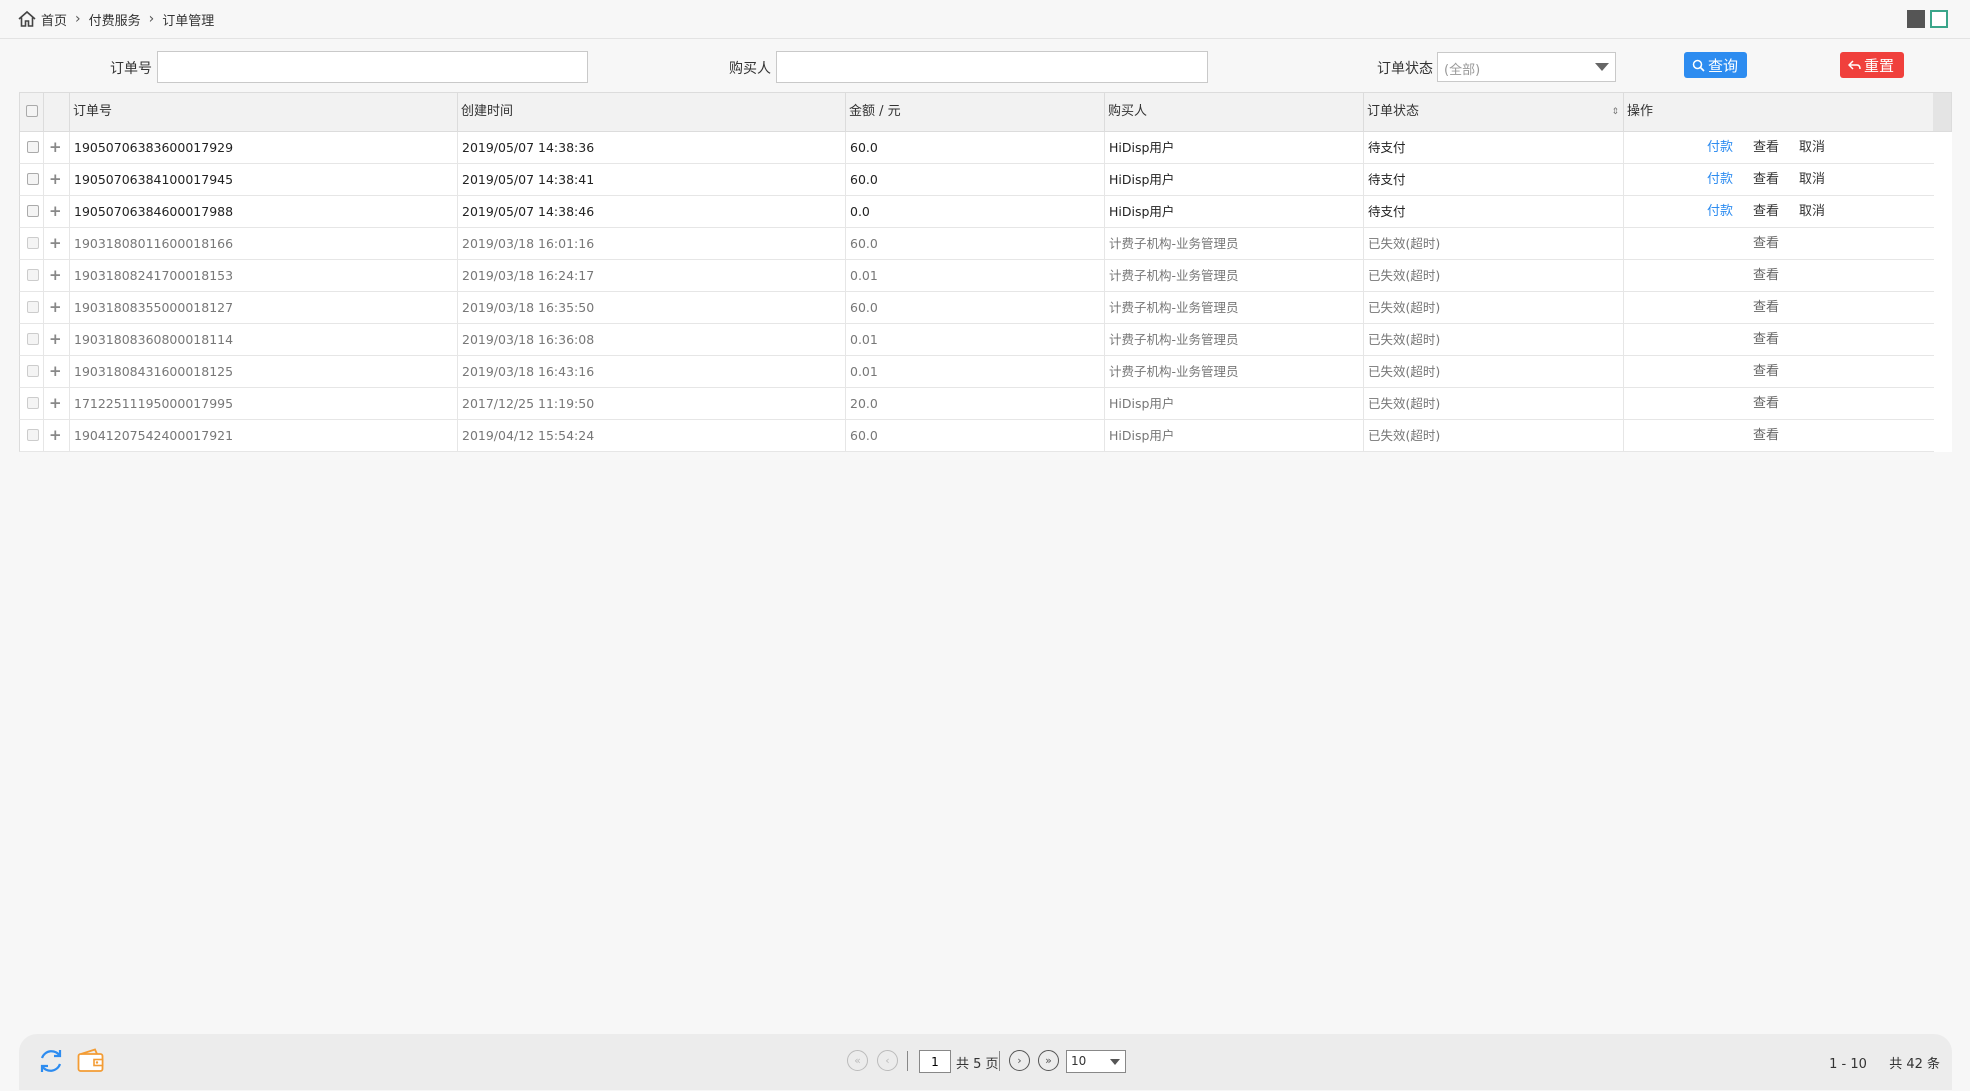 The width and height of the screenshot is (1970, 1091). I want to click on query-button: 查询, so click(1715, 65).